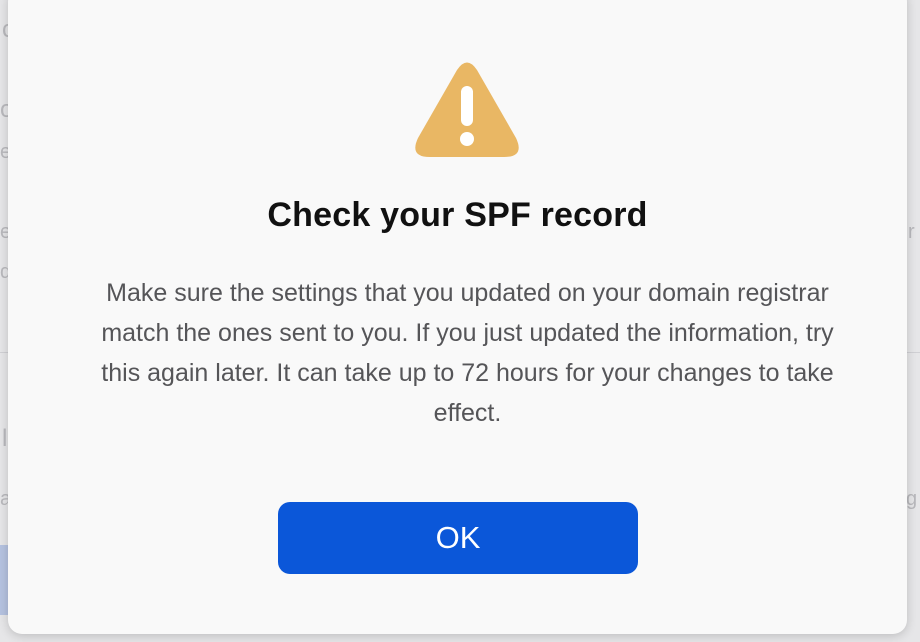 The image size is (920, 642). I want to click on background-text: l, so click(5, 438).